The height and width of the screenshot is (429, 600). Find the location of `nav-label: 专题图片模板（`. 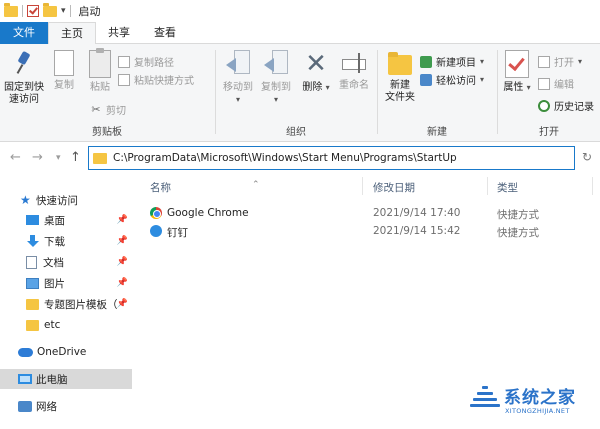

nav-label: 专题图片模板（ is located at coordinates (81, 304).